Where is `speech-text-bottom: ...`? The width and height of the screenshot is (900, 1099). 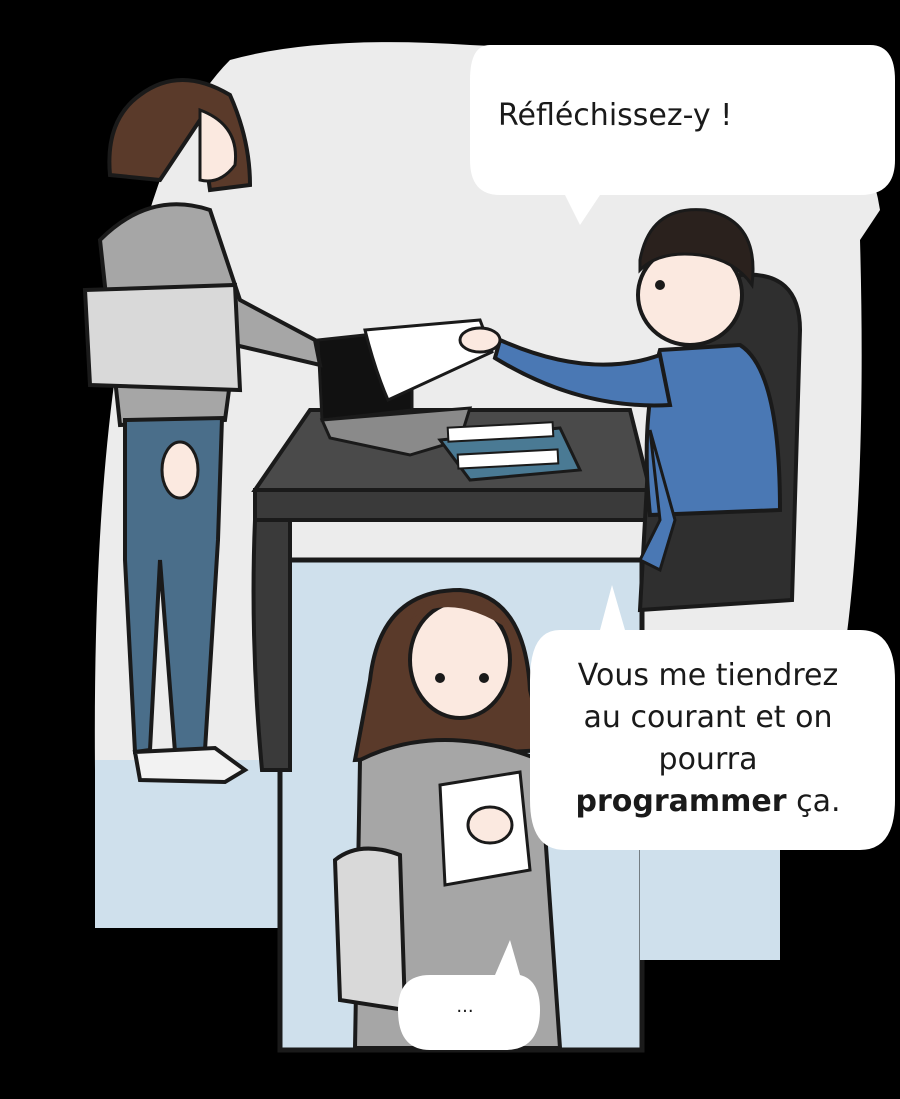
speech-text-bottom: ... is located at coordinates (465, 1006).